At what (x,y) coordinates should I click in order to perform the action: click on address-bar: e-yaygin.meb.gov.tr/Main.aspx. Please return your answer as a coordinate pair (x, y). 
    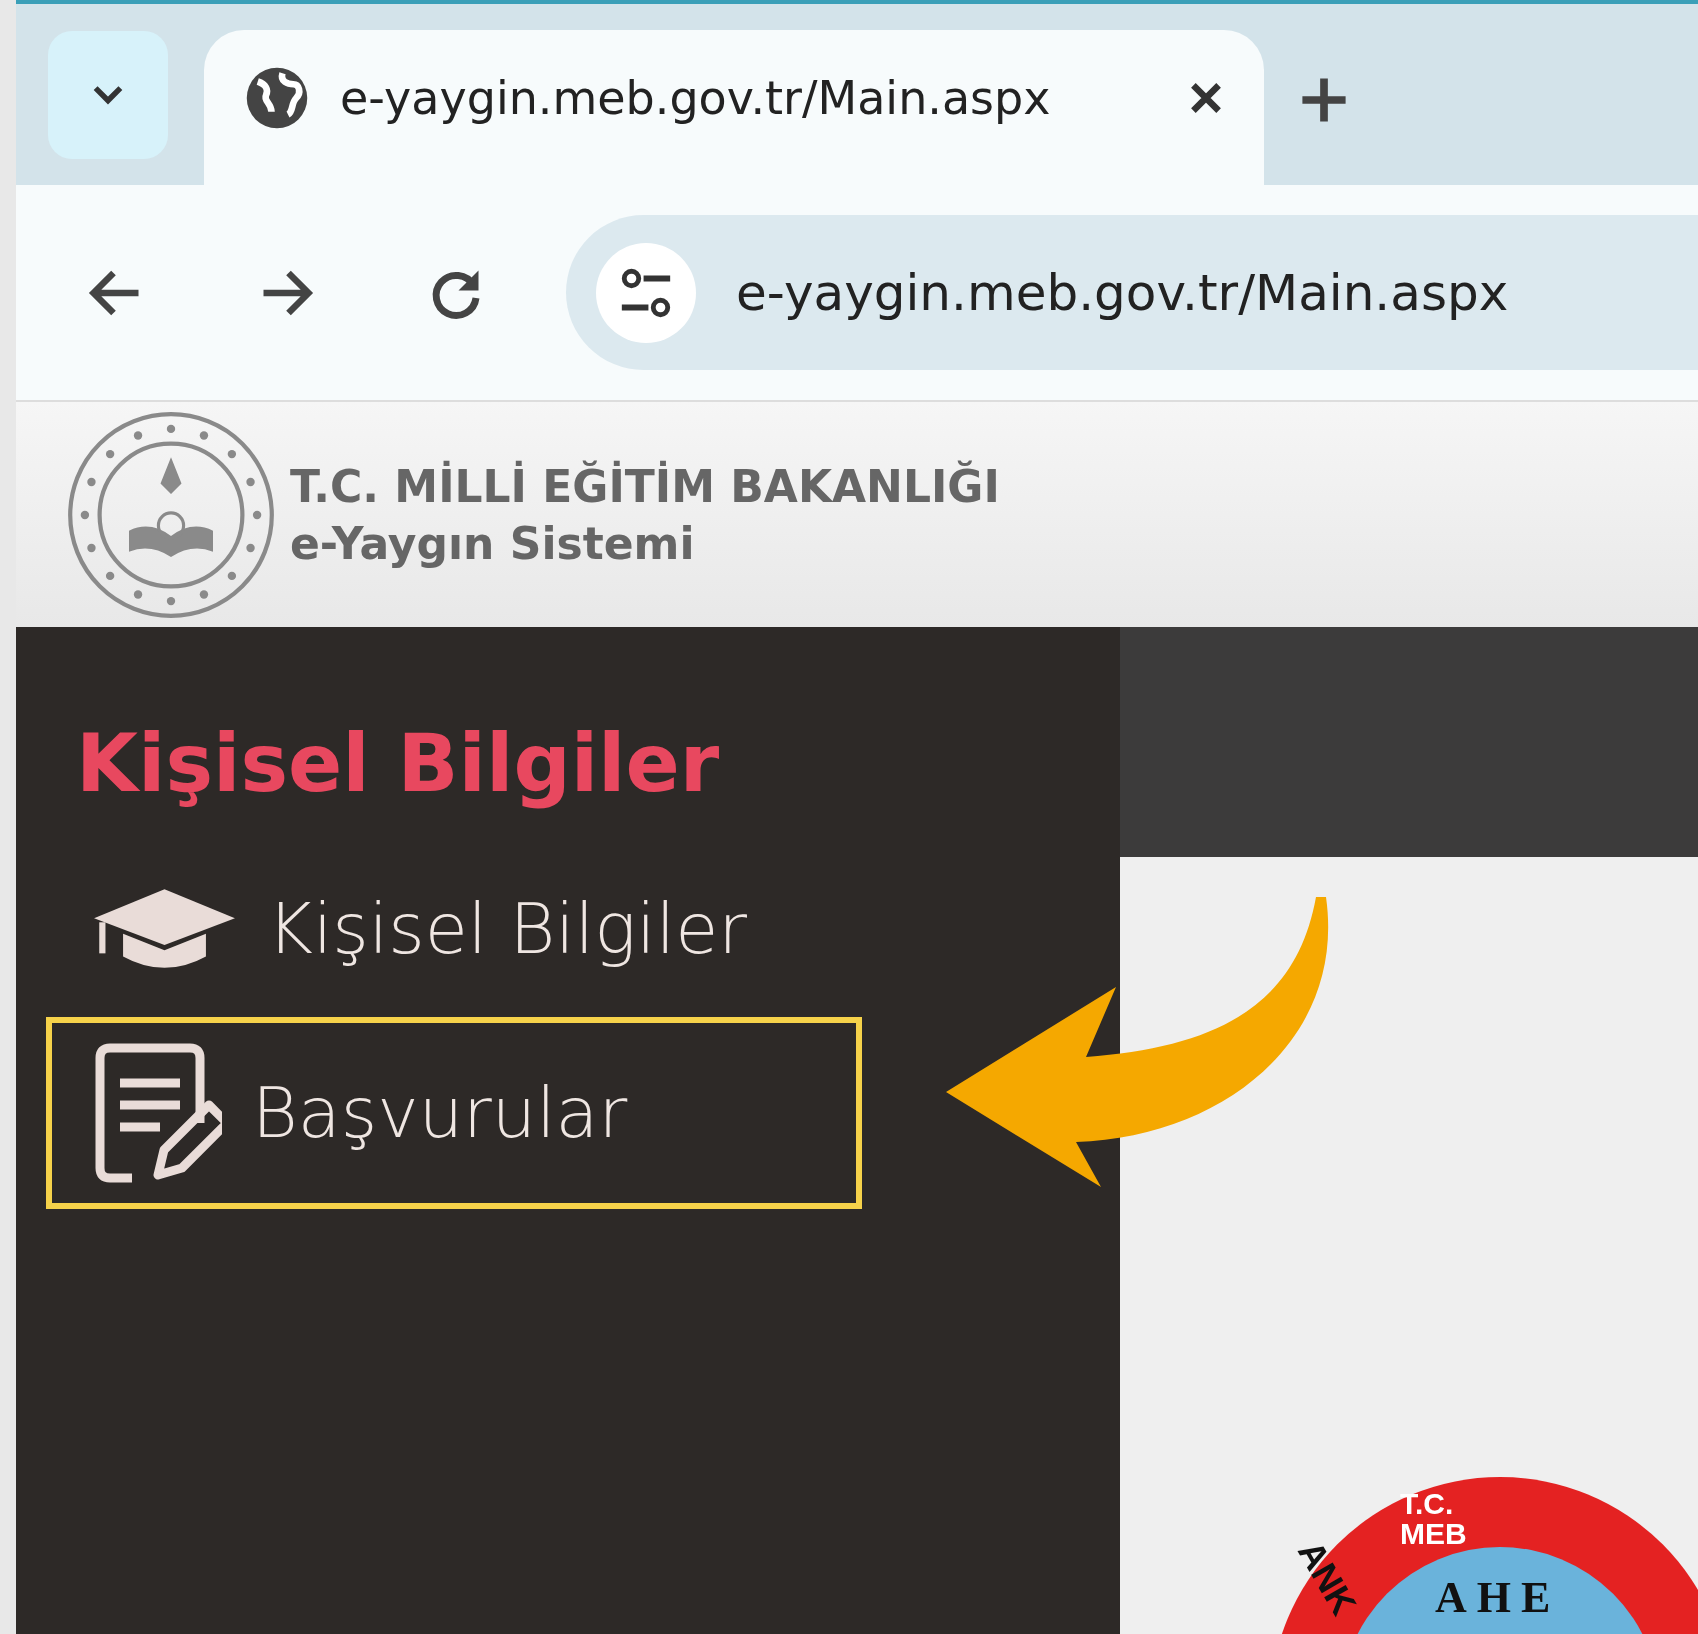
    Looking at the image, I should click on (1132, 292).